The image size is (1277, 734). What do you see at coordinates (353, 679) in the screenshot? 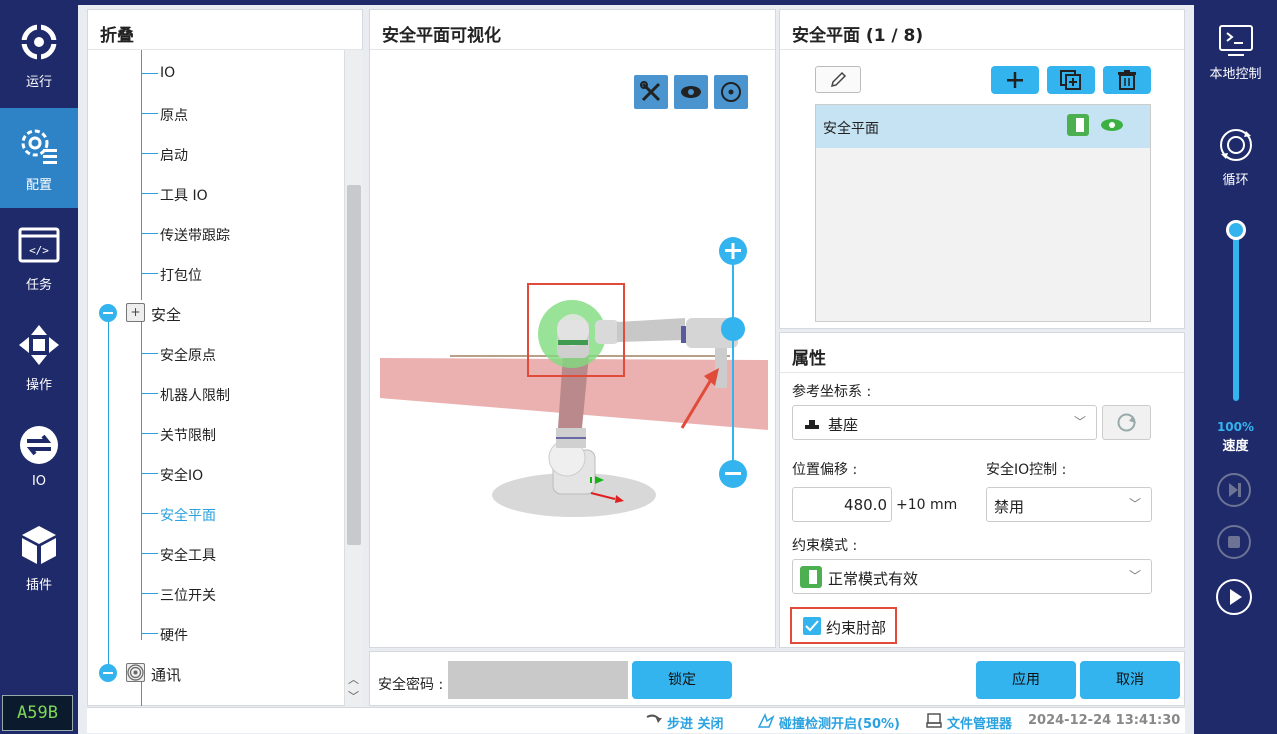
I see `scroll-up-icon: ︿` at bounding box center [353, 679].